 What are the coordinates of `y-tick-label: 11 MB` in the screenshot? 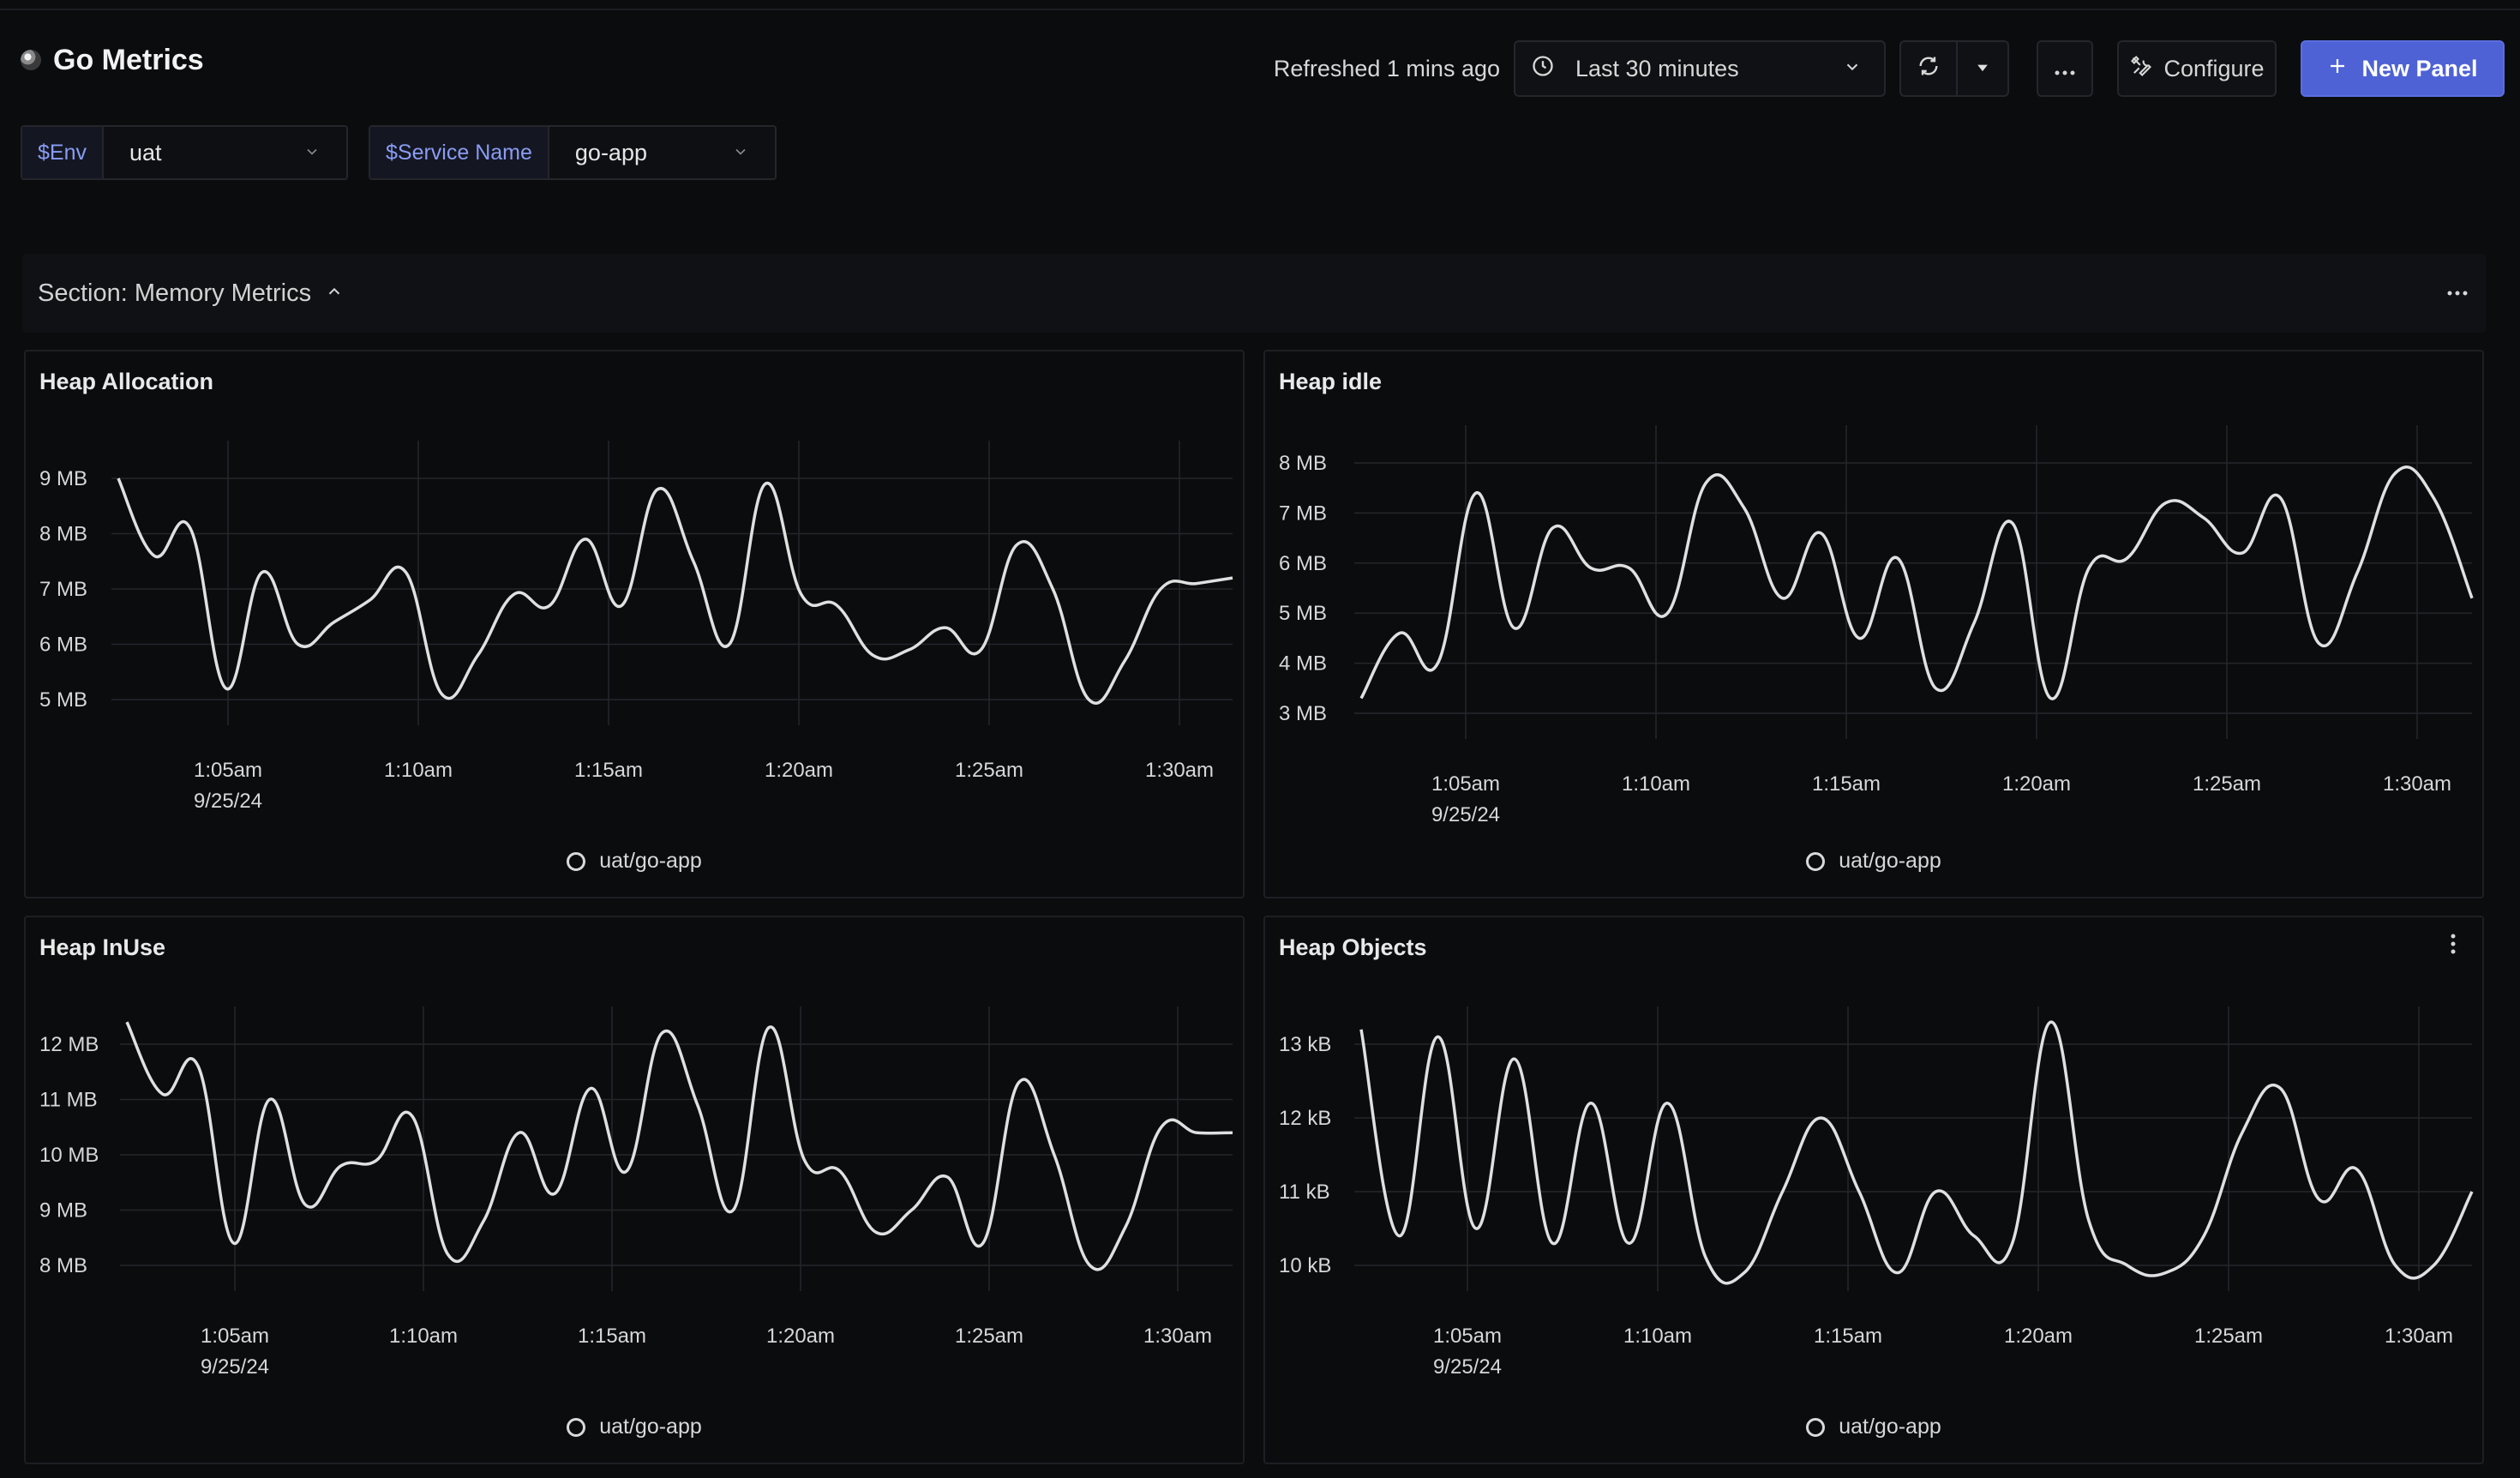 It's located at (68, 1100).